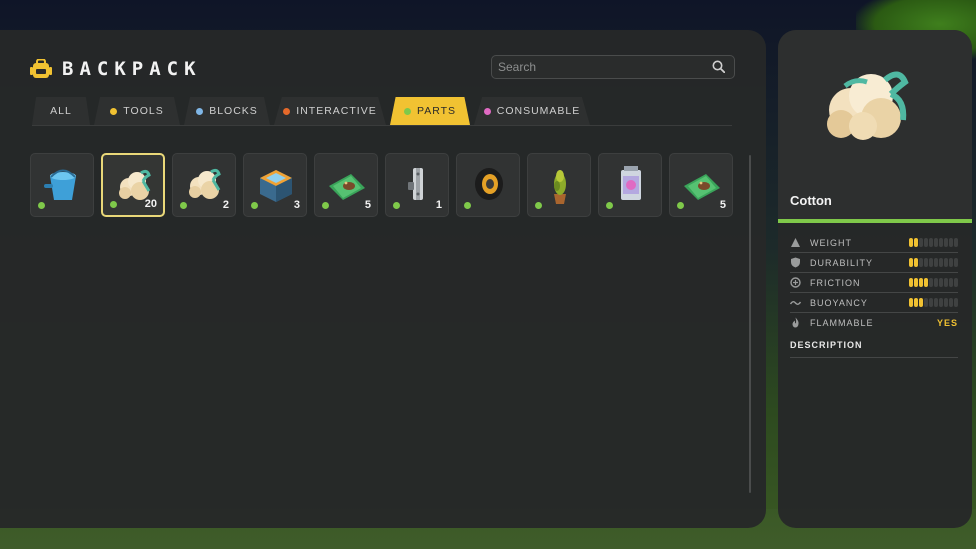  I want to click on stat-durability: DURABILITY, so click(874, 263).